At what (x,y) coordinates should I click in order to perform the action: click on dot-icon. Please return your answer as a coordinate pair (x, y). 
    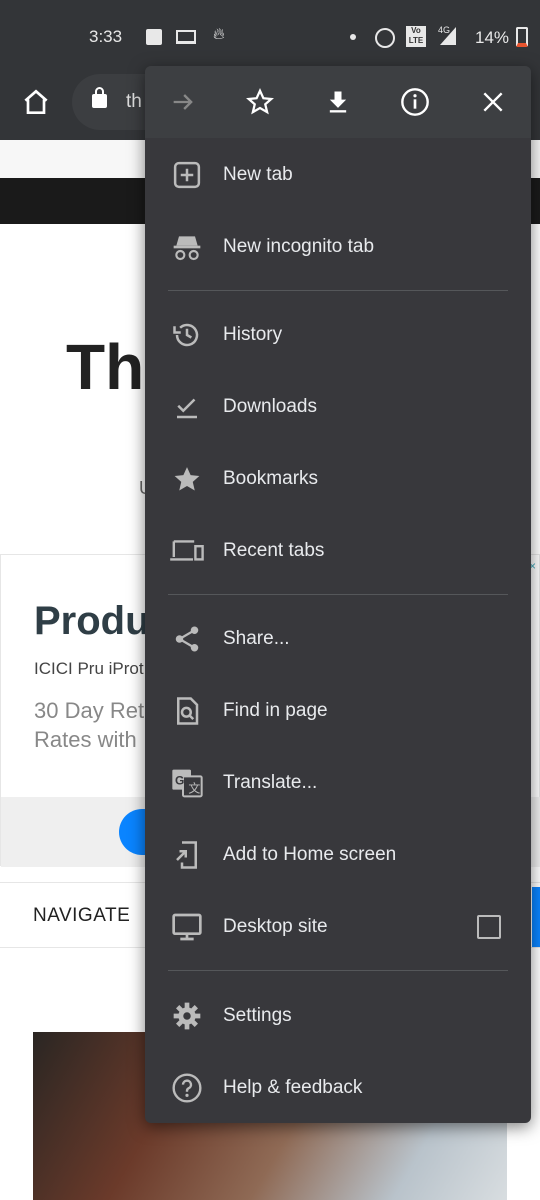
    Looking at the image, I should click on (353, 37).